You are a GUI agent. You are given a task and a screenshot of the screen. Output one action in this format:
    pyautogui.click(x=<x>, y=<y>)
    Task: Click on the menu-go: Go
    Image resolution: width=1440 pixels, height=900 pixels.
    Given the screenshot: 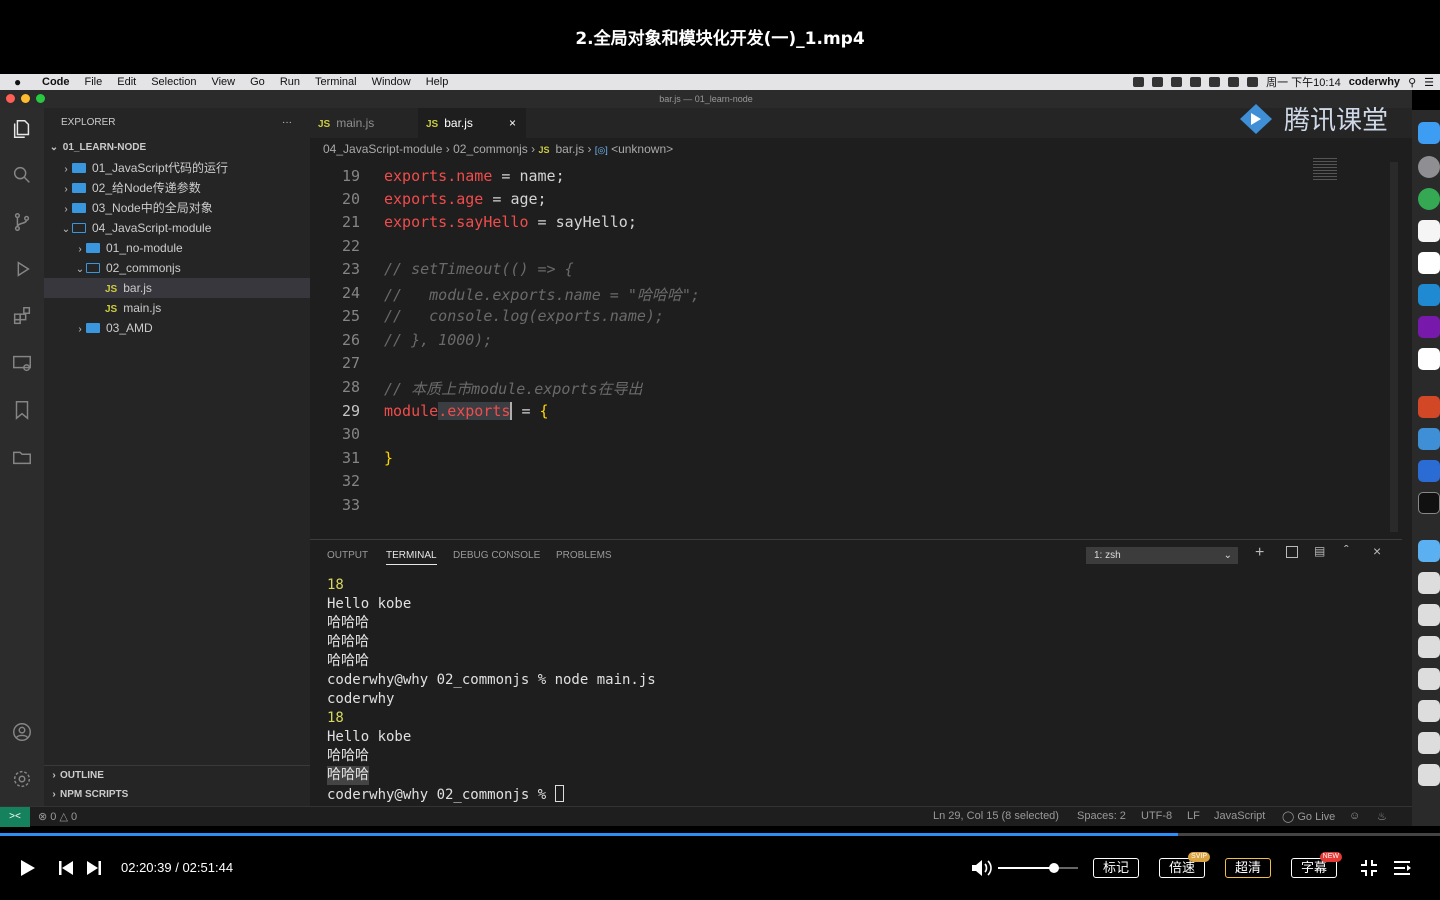 What is the action you would take?
    pyautogui.click(x=257, y=82)
    